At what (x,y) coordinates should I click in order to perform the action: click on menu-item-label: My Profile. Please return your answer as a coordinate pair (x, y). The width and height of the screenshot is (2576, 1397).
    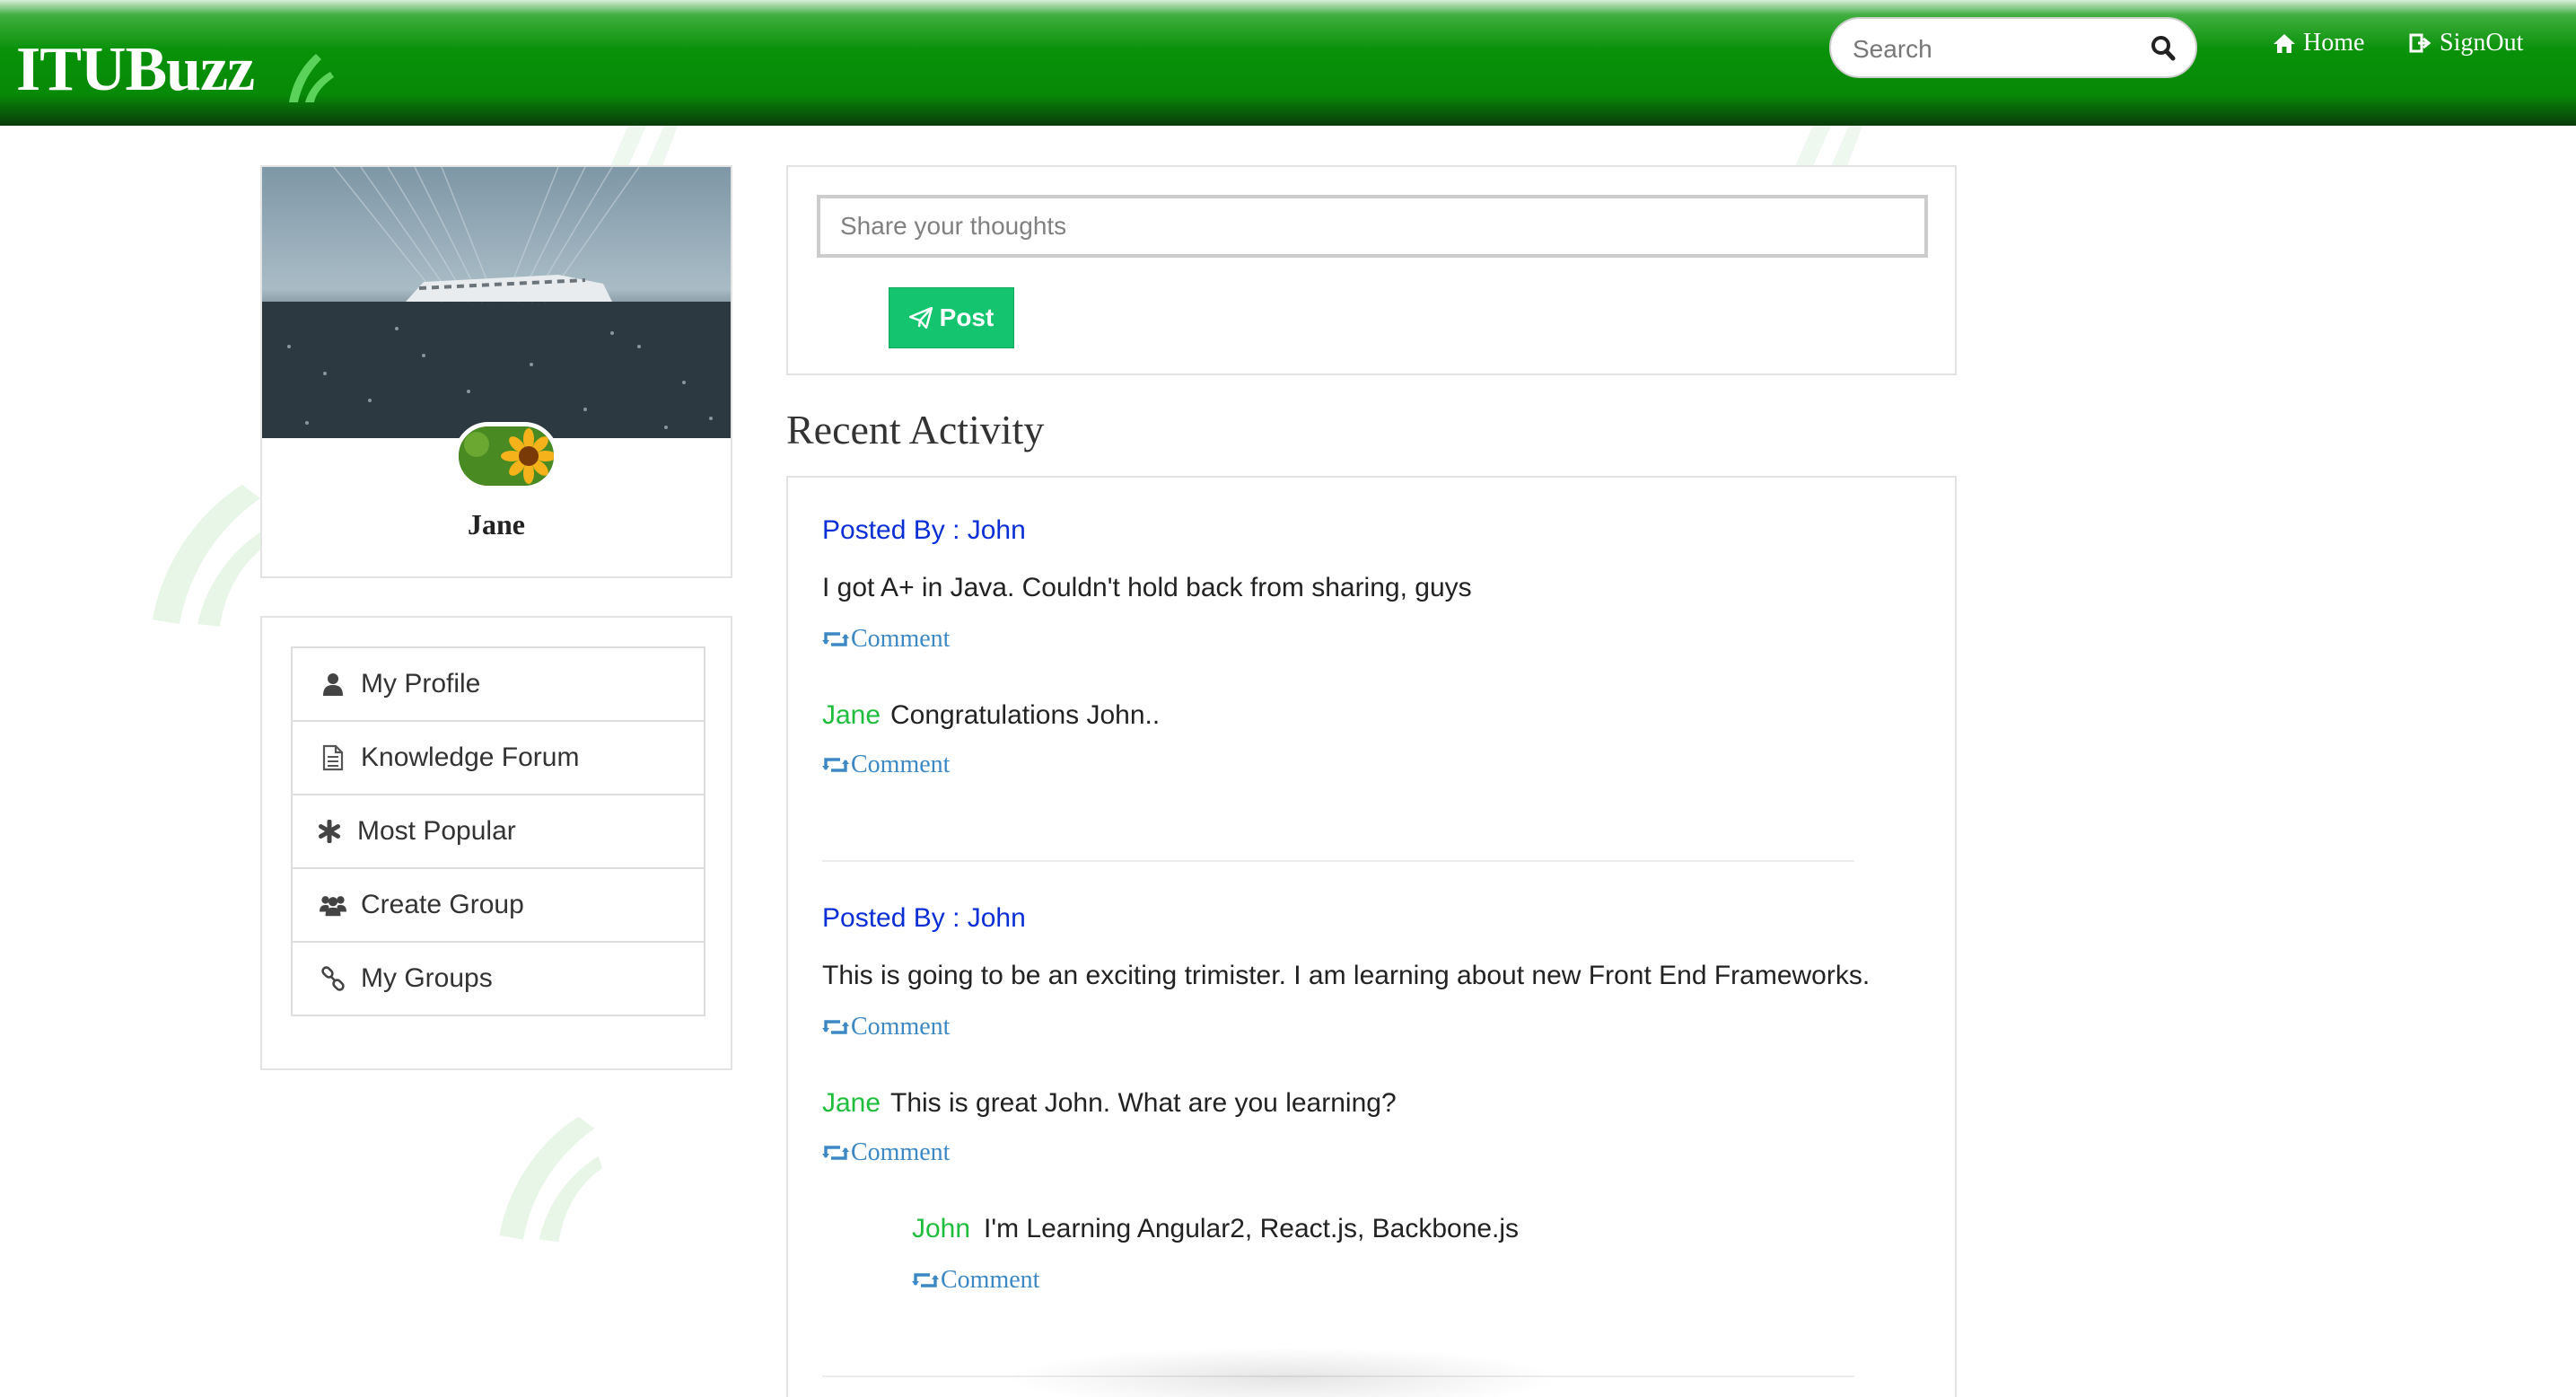
    Looking at the image, I should click on (421, 683).